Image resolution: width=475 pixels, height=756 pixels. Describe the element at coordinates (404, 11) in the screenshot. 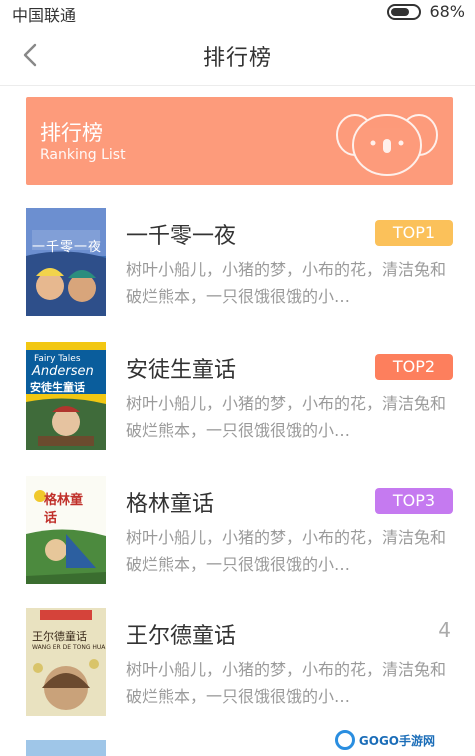

I see `battery-icon` at that location.